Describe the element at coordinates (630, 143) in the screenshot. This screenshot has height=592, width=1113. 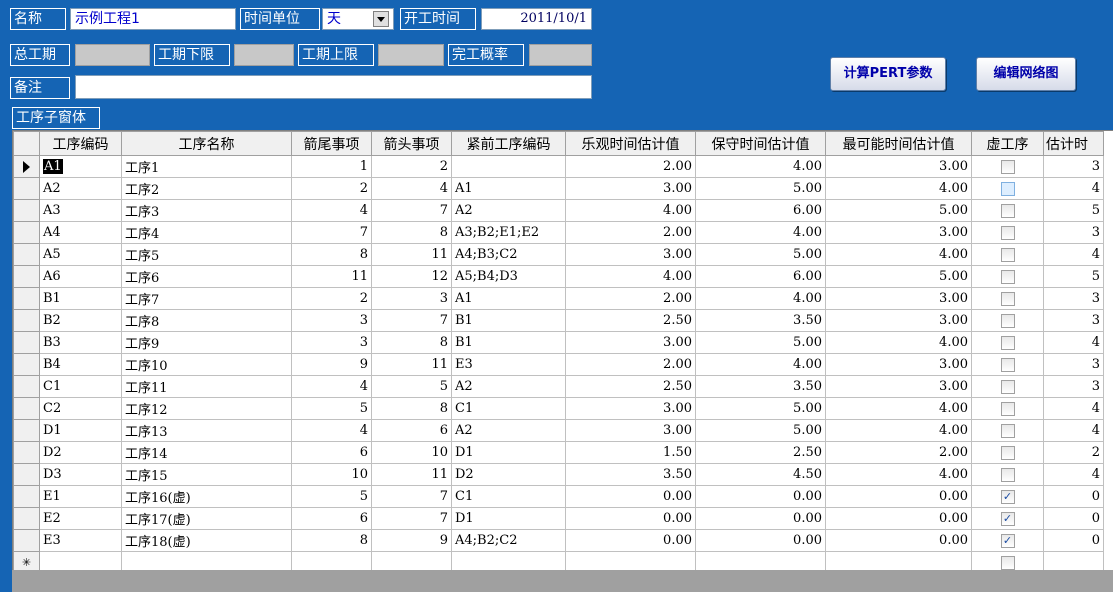
I see `col-opt-header: 乐观时间估计值` at that location.